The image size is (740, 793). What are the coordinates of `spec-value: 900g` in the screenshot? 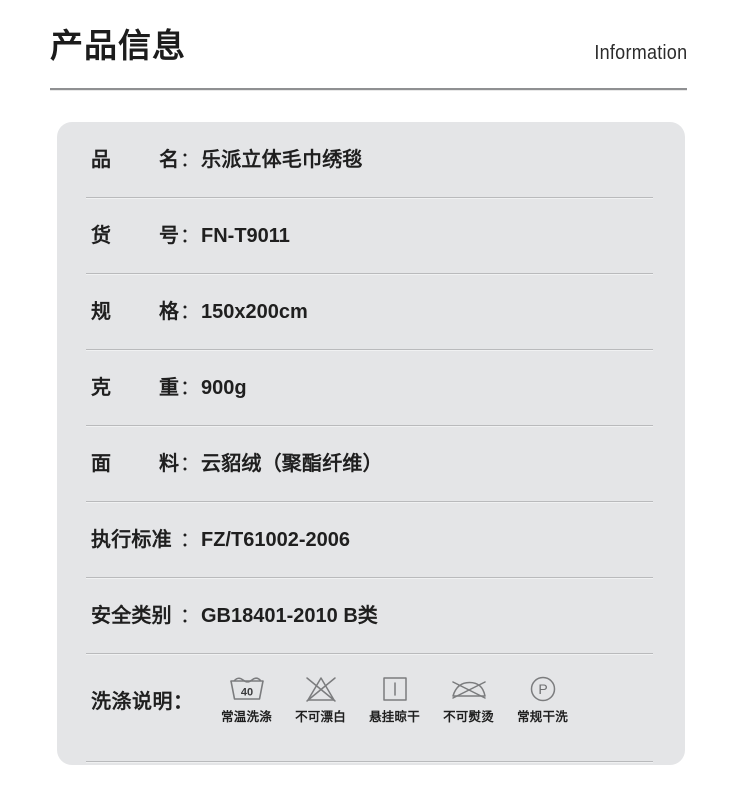 It's located at (224, 388).